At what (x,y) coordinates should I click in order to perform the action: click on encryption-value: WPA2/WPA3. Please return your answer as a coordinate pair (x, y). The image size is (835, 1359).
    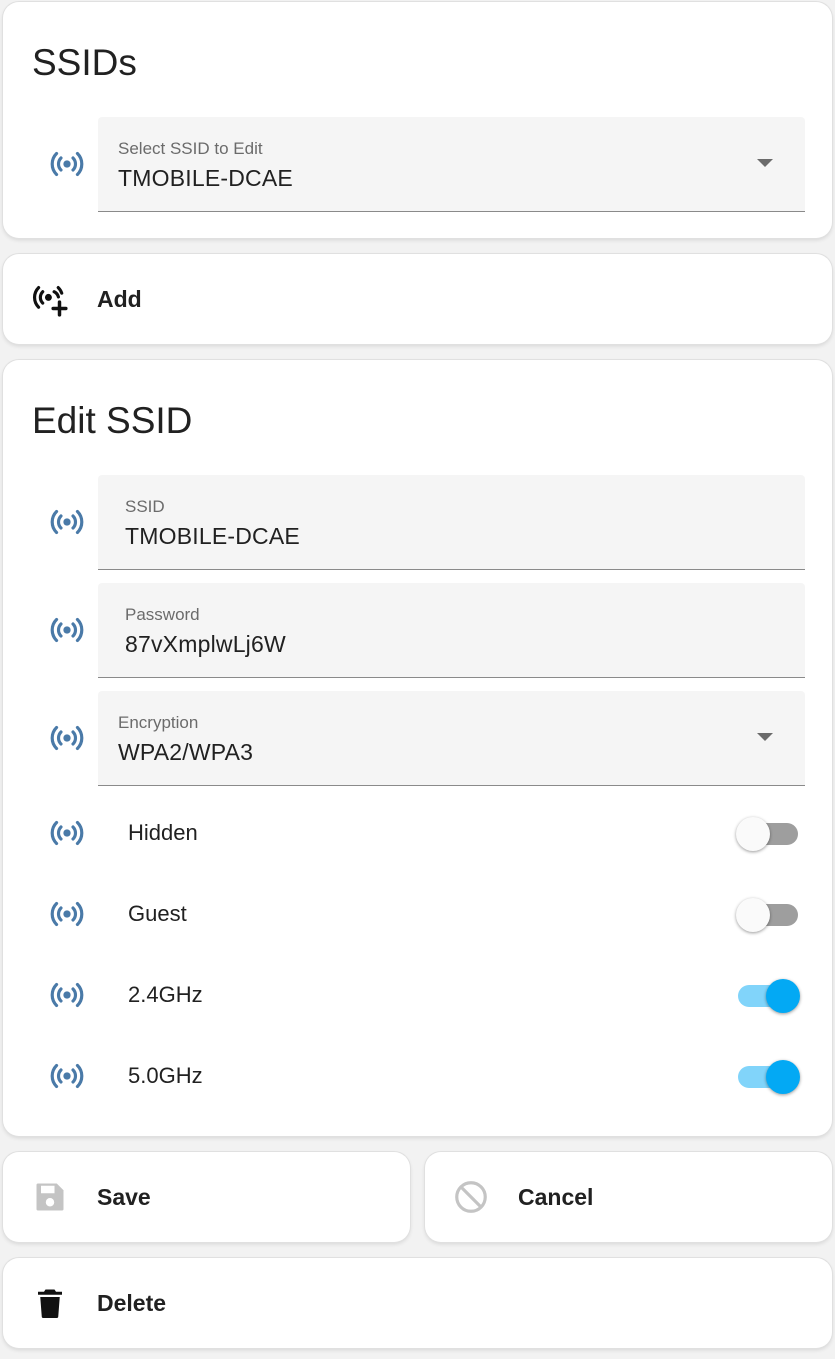
    Looking at the image, I should click on (186, 752).